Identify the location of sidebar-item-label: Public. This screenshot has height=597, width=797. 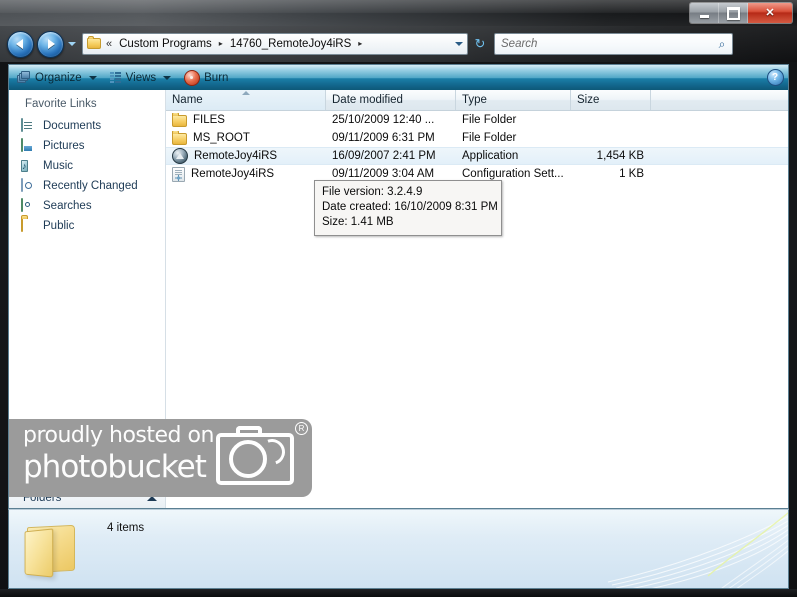
(59, 226).